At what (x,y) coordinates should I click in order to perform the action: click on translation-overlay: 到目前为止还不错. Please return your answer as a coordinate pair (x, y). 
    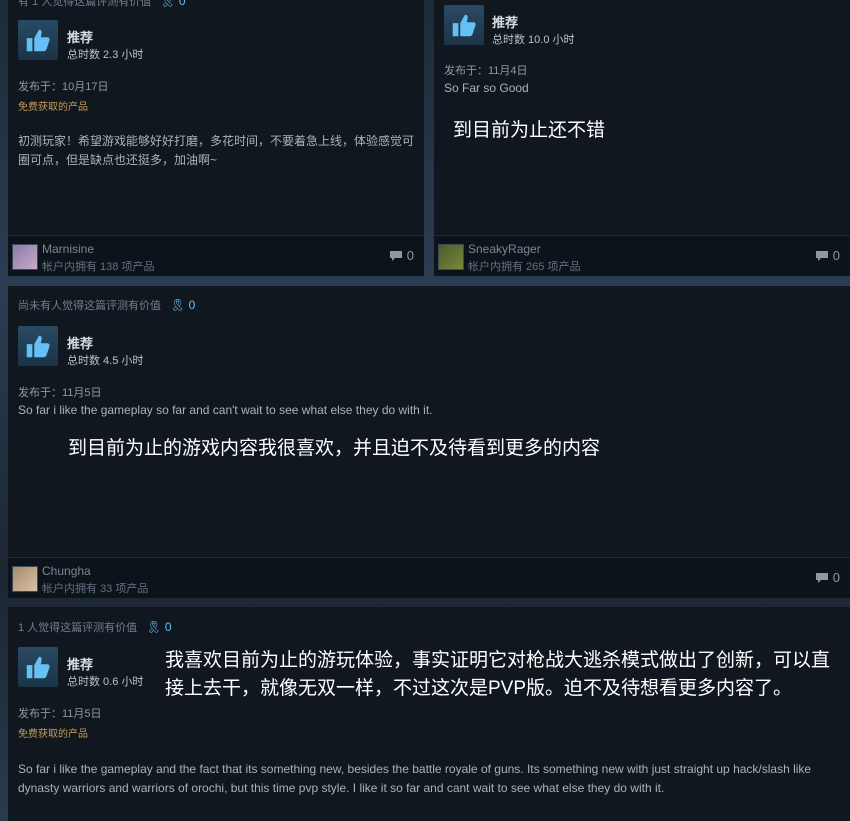
    Looking at the image, I should click on (529, 130).